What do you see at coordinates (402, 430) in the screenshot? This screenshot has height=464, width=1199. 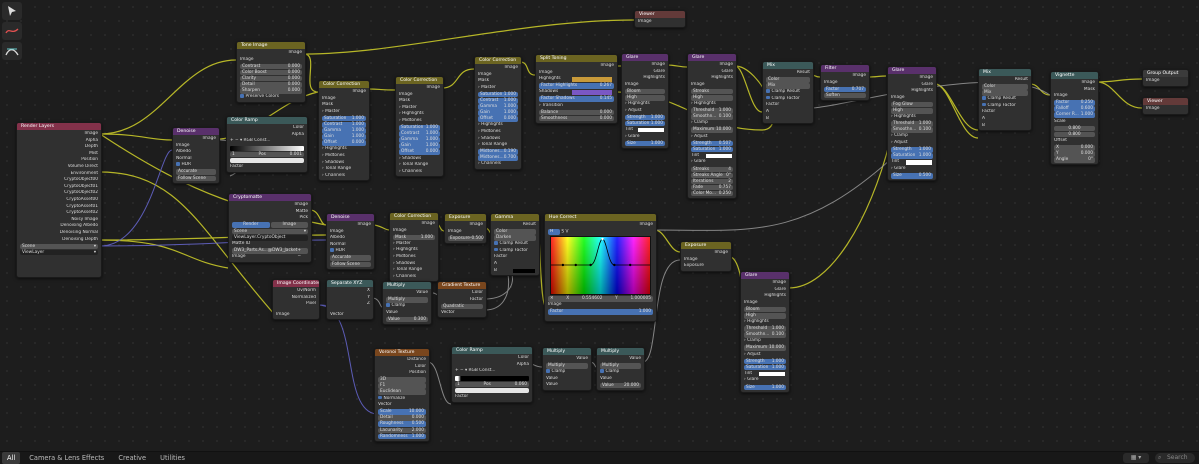 I see `lacunarity-field: Lacunarity 2.000` at bounding box center [402, 430].